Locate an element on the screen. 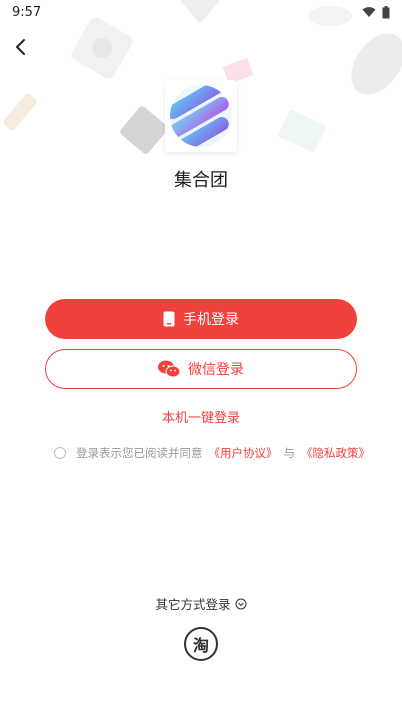 Image resolution: width=402 pixels, height=716 pixels. status-bar: 9:57 is located at coordinates (201, 12).